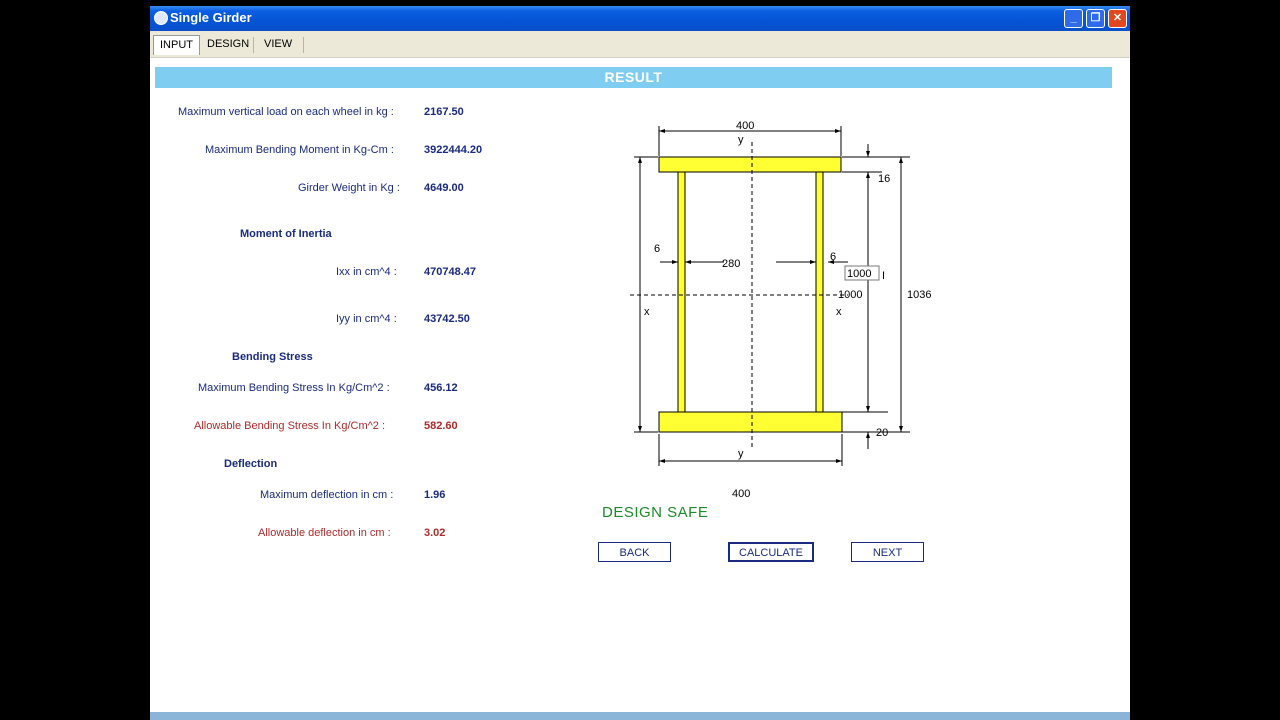  What do you see at coordinates (272, 357) in the screenshot?
I see `bending-stress-heading: Bending Stress` at bounding box center [272, 357].